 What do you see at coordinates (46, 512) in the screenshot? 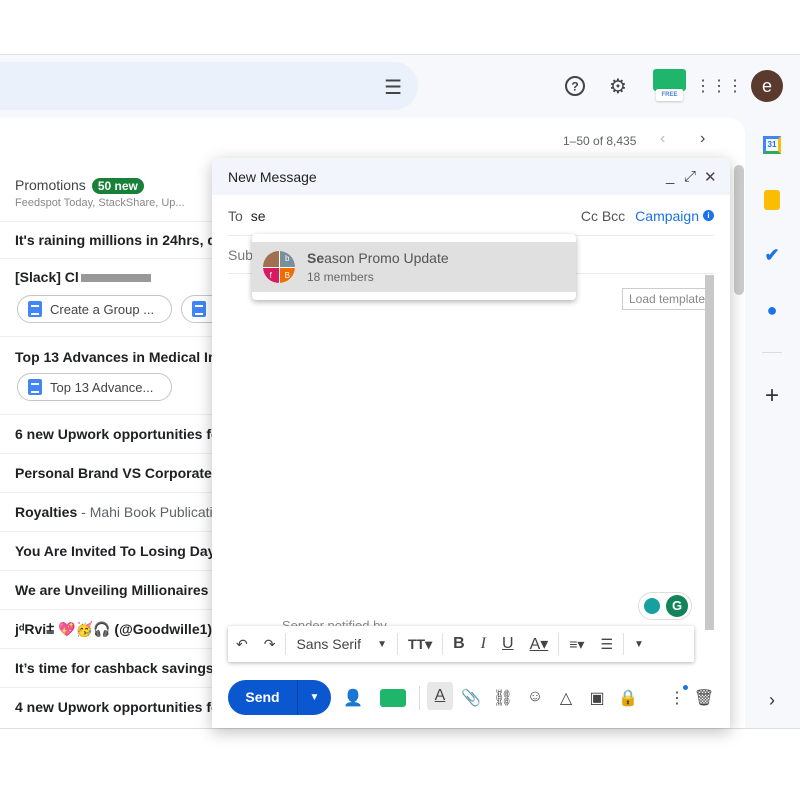
I see `email-subject: Royalties` at bounding box center [46, 512].